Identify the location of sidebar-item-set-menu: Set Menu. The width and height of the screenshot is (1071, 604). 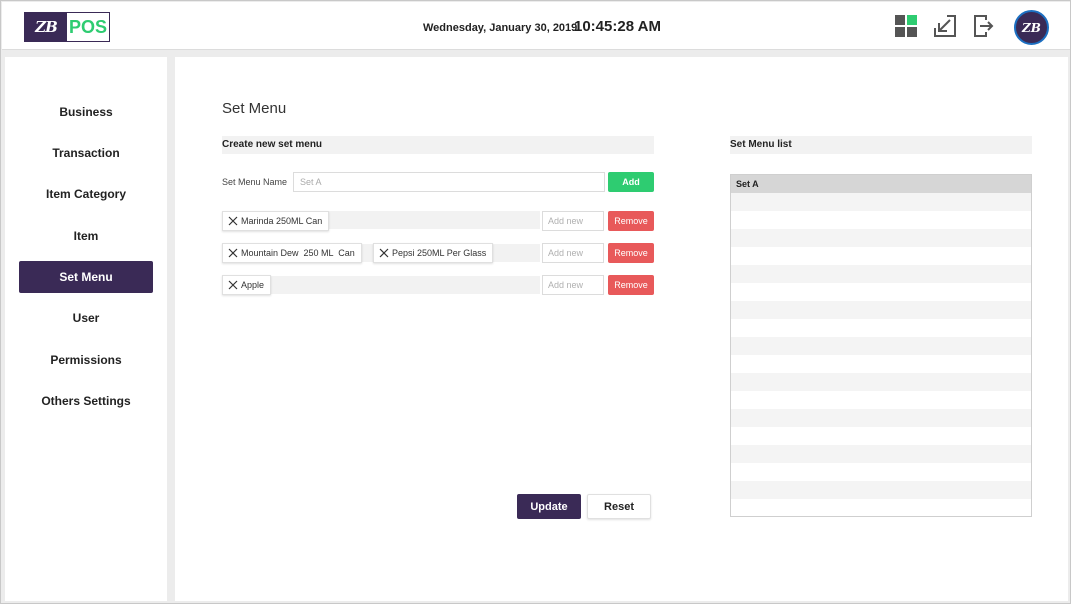
(86, 277).